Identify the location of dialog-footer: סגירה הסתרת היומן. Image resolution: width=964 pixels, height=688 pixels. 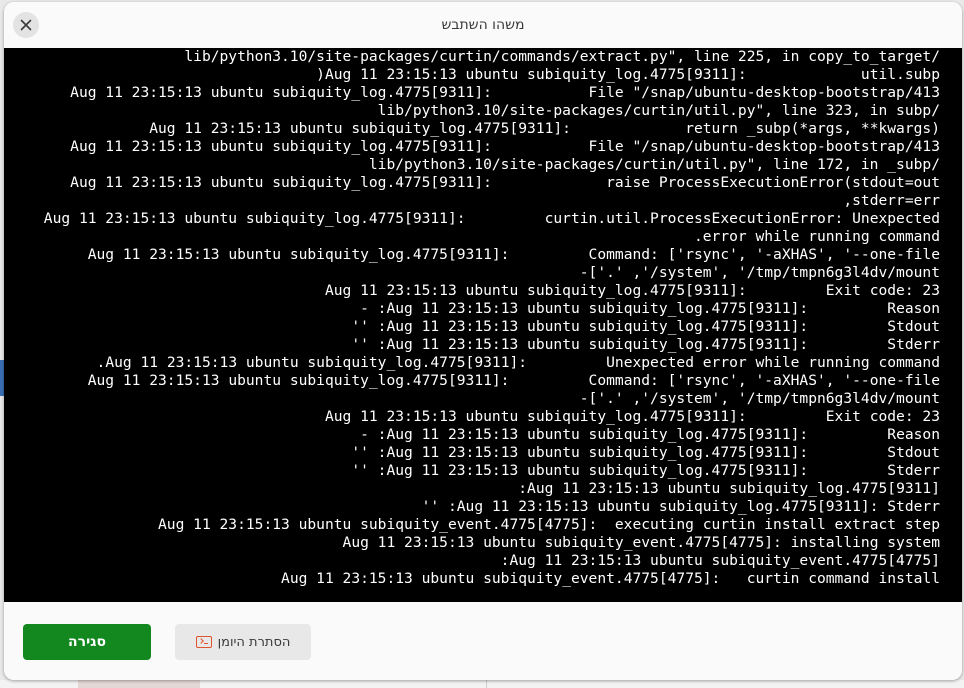
(483, 641).